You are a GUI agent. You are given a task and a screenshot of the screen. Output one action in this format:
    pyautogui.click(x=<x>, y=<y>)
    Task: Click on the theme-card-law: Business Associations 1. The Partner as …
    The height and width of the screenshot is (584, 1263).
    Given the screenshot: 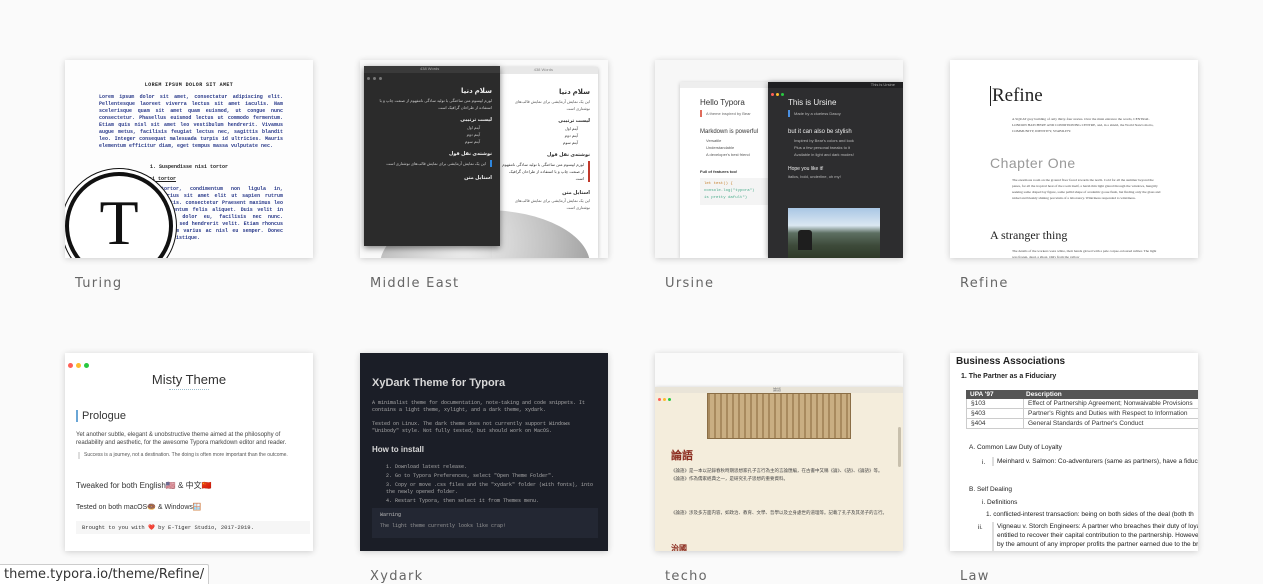 What is the action you would take?
    pyautogui.click(x=1074, y=452)
    